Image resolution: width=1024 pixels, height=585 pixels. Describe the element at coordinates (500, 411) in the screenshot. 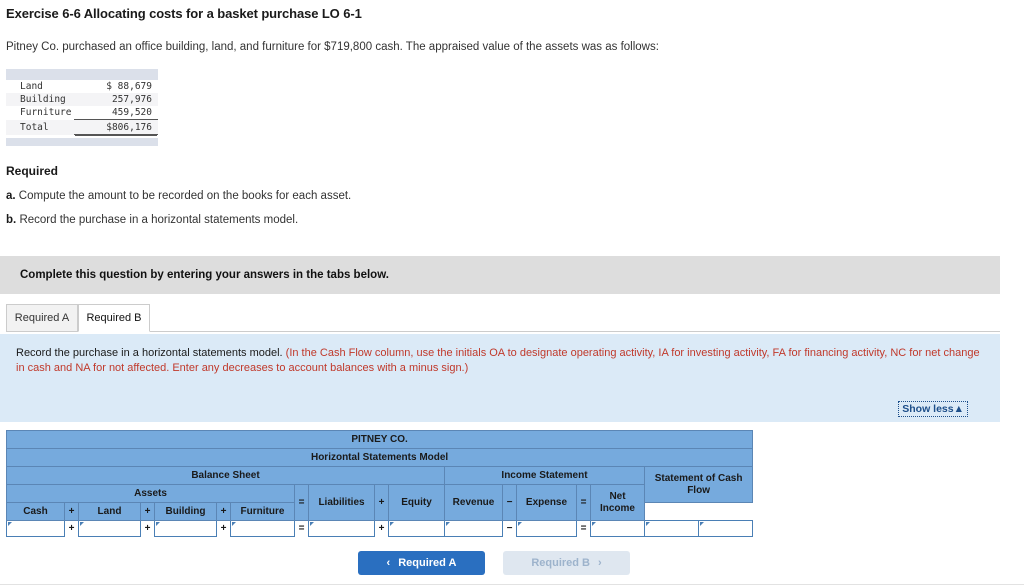

I see `show-less-row: Show less▲` at that location.